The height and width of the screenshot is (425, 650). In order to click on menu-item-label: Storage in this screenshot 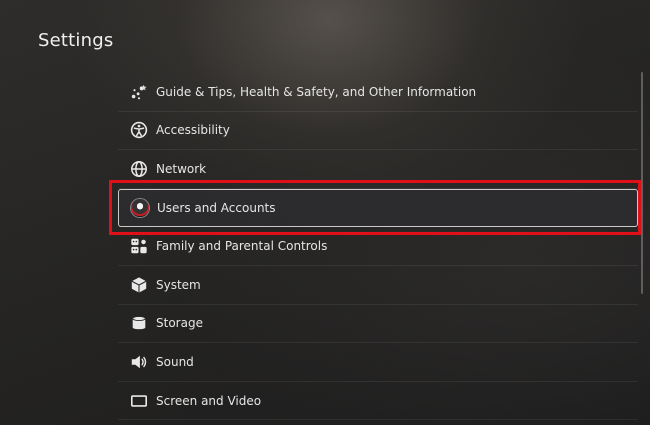, I will do `click(179, 323)`.